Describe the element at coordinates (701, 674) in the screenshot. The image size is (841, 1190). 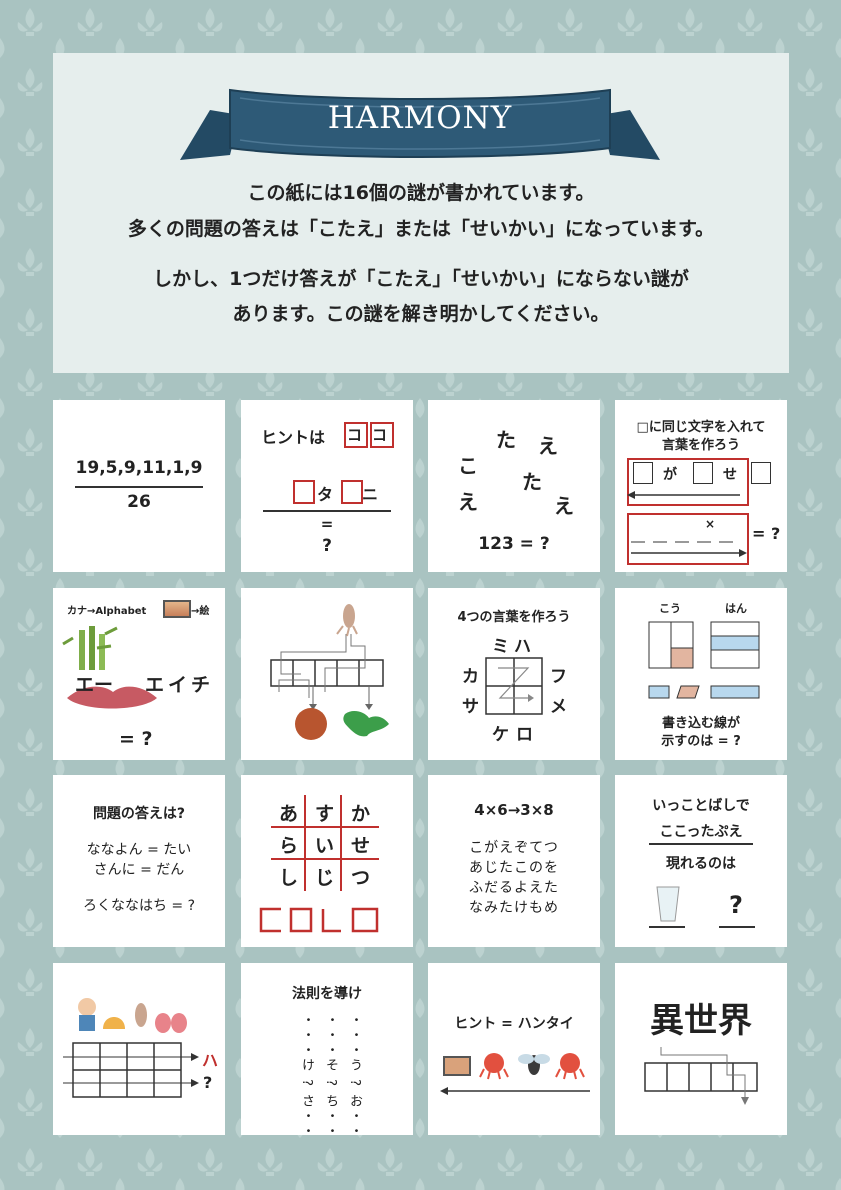
I see `puzzle-card-8: こう はん 書き込む線が 示すのは = ?` at that location.